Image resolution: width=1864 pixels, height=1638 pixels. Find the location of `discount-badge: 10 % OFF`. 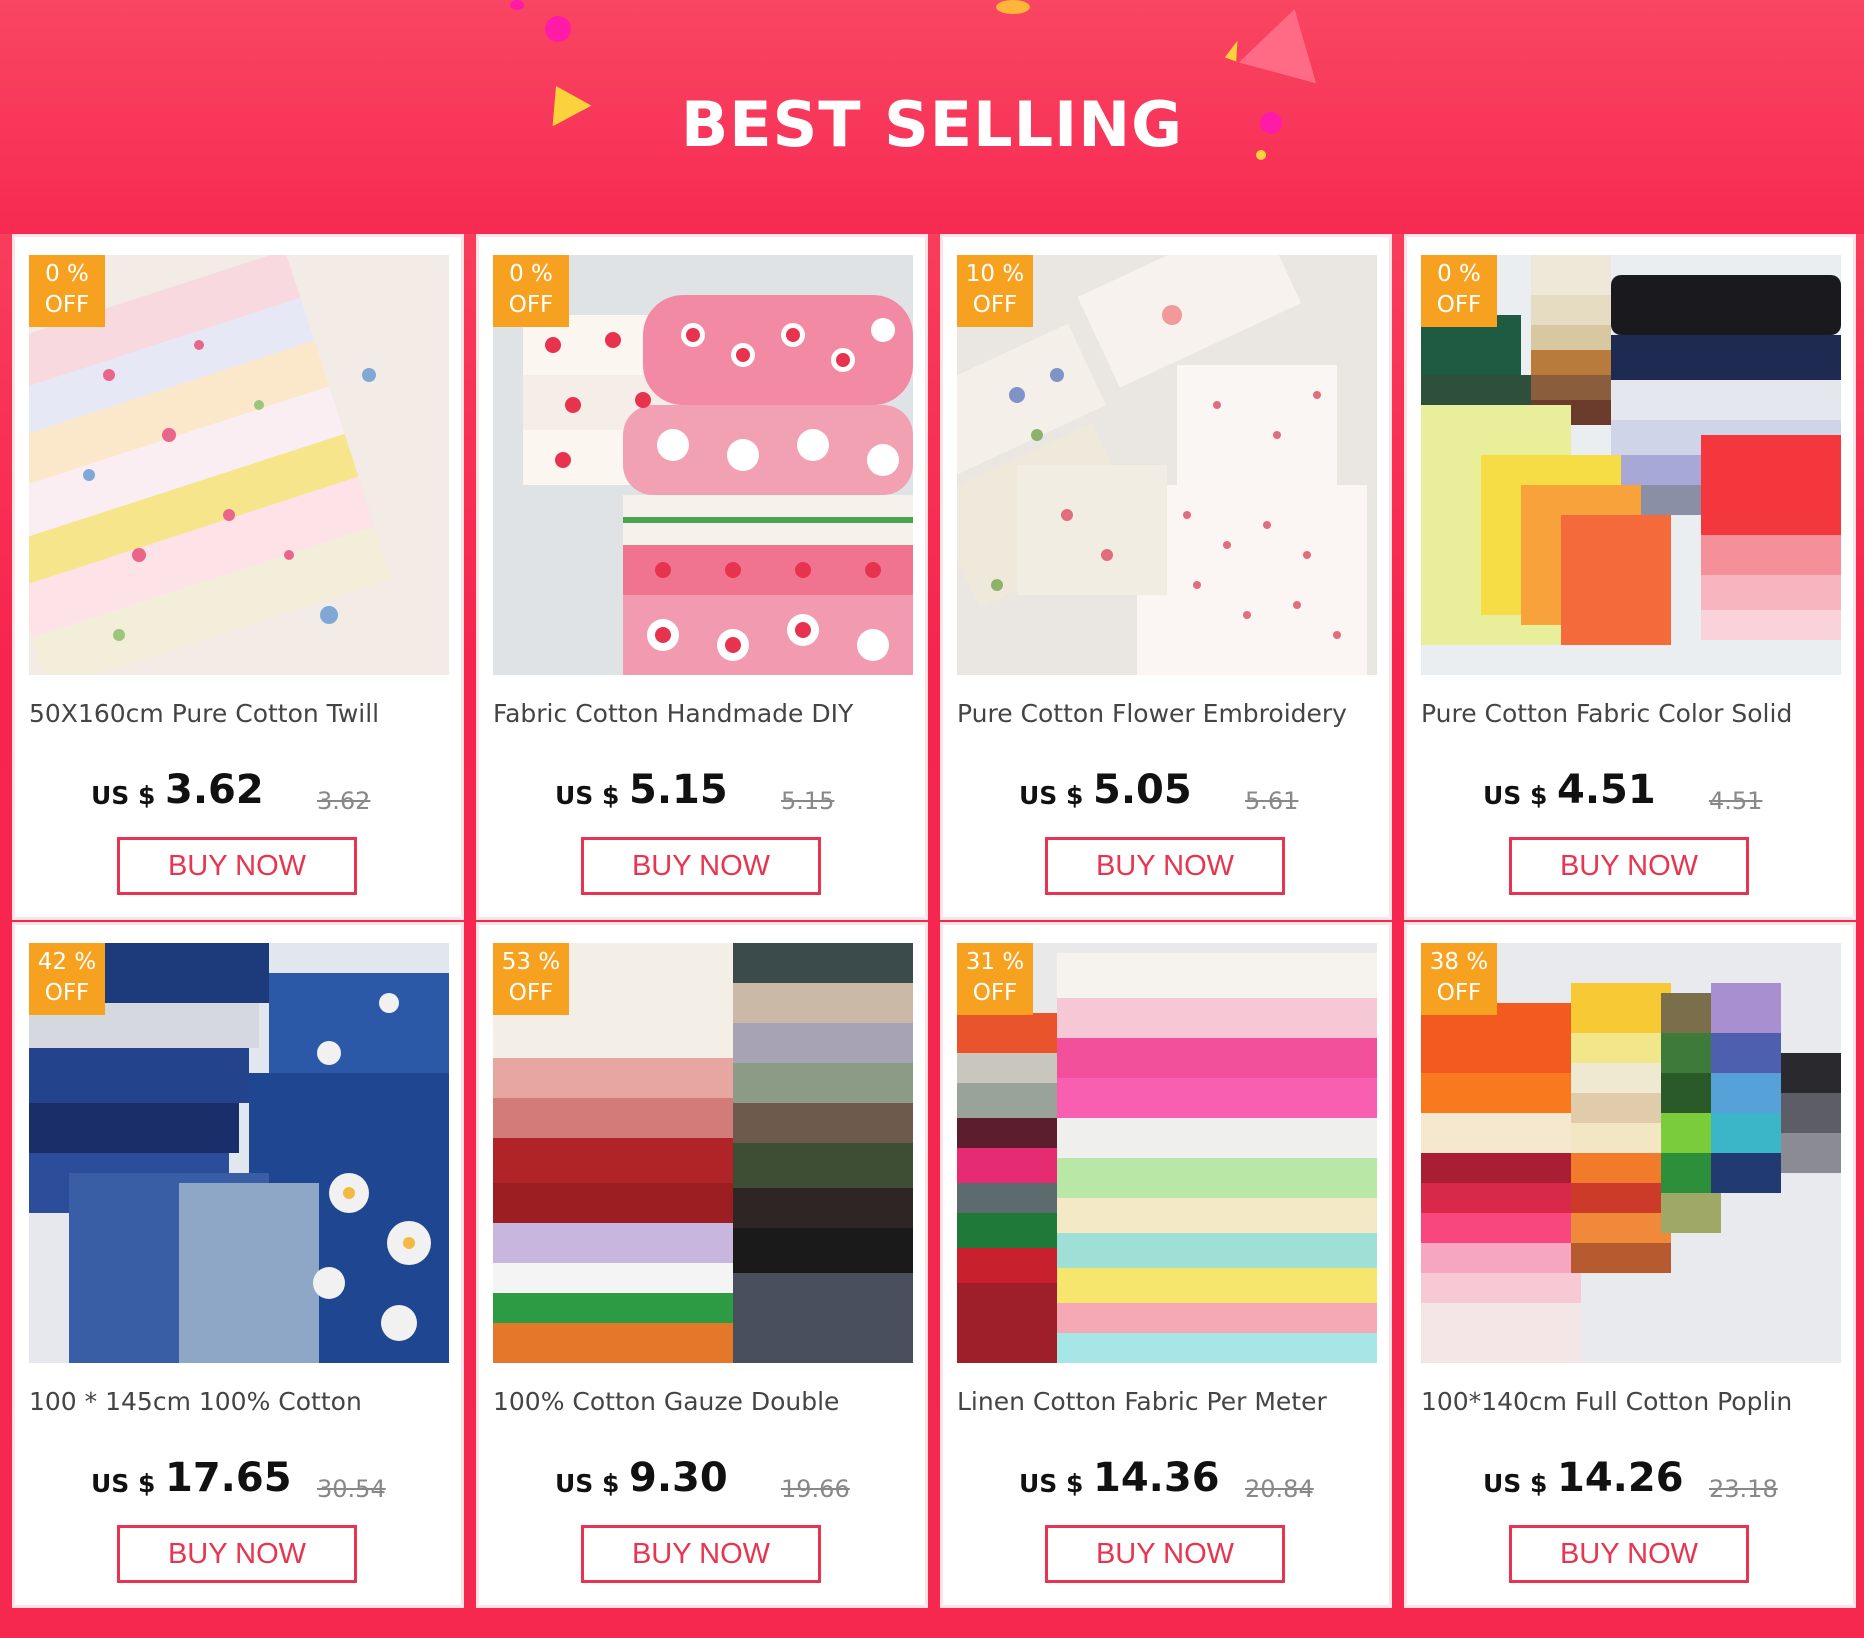

discount-badge: 10 % OFF is located at coordinates (995, 291).